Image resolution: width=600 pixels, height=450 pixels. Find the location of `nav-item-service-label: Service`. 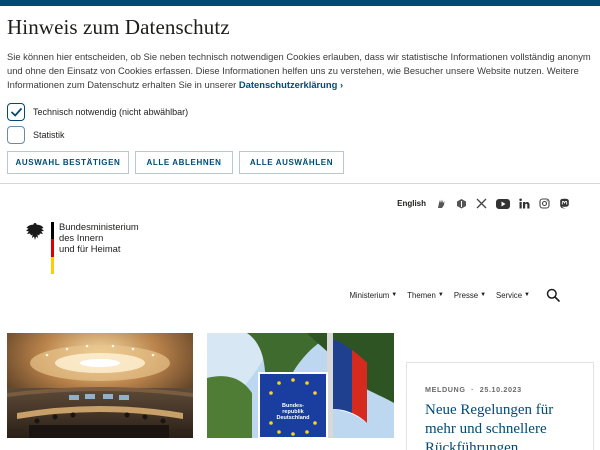

nav-item-service-label: Service is located at coordinates (509, 295).